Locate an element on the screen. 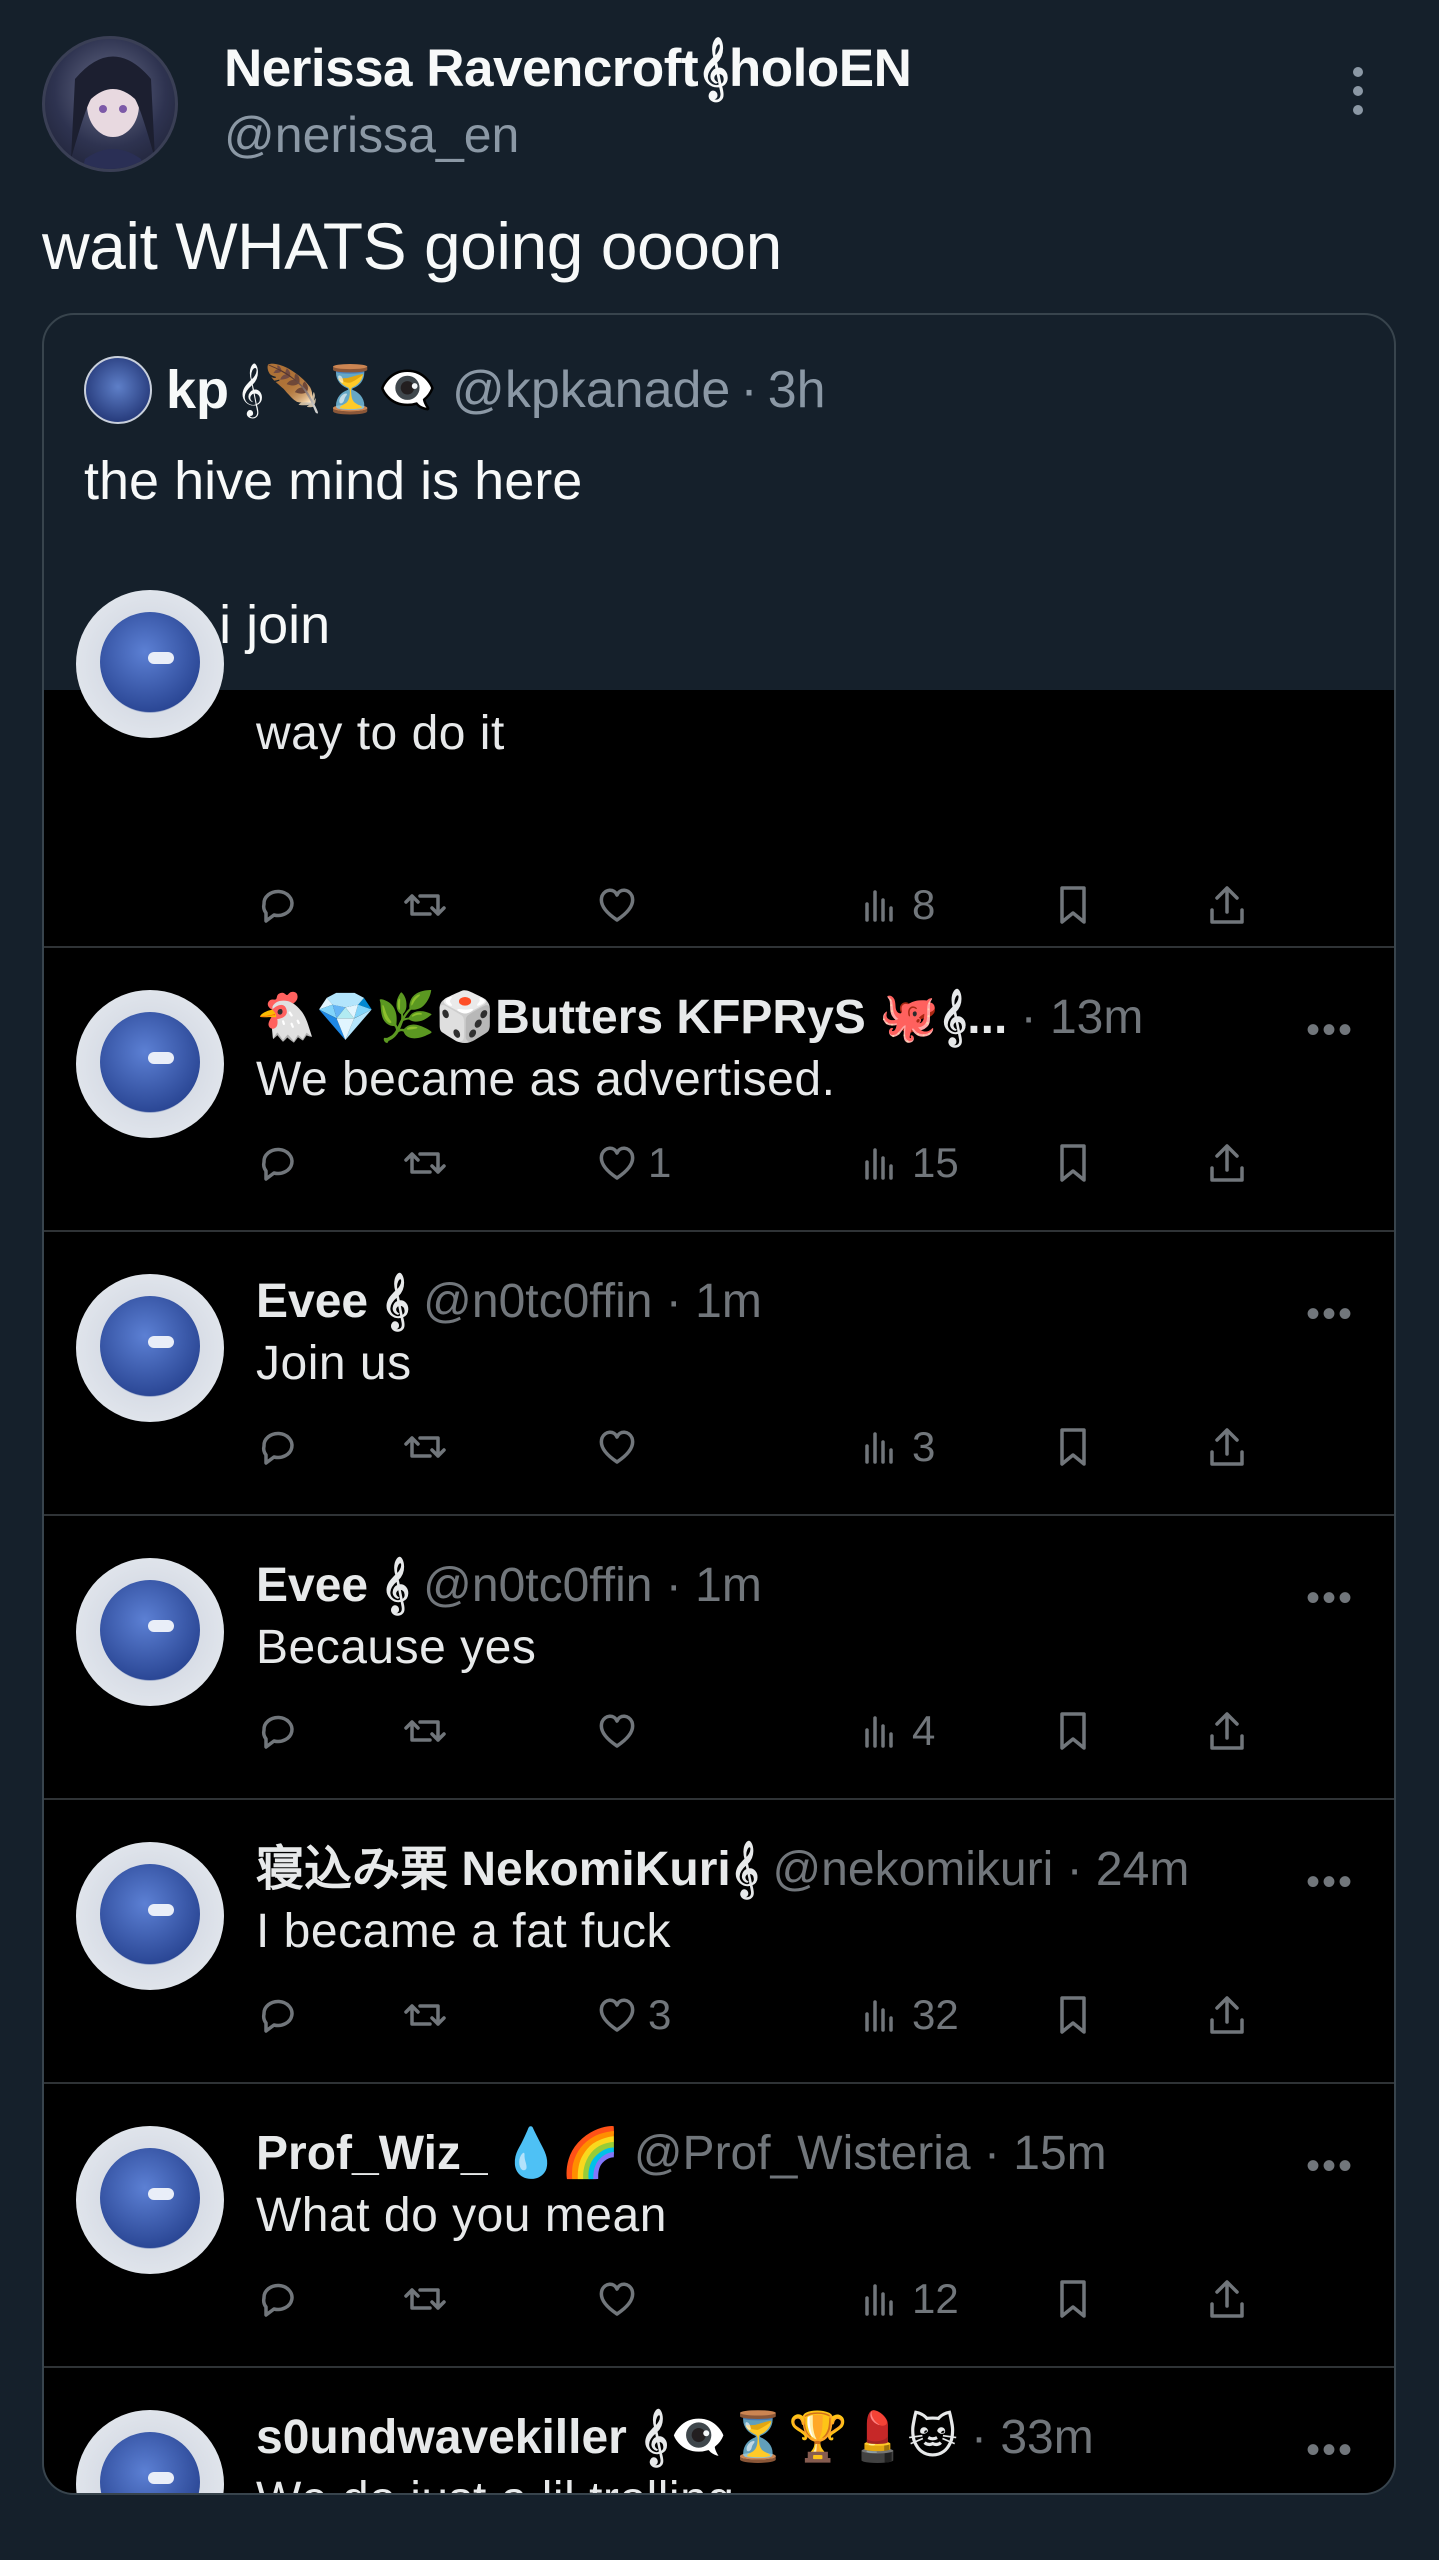 The height and width of the screenshot is (2560, 1439). reply-timestamp: 13m is located at coordinates (1096, 1017).